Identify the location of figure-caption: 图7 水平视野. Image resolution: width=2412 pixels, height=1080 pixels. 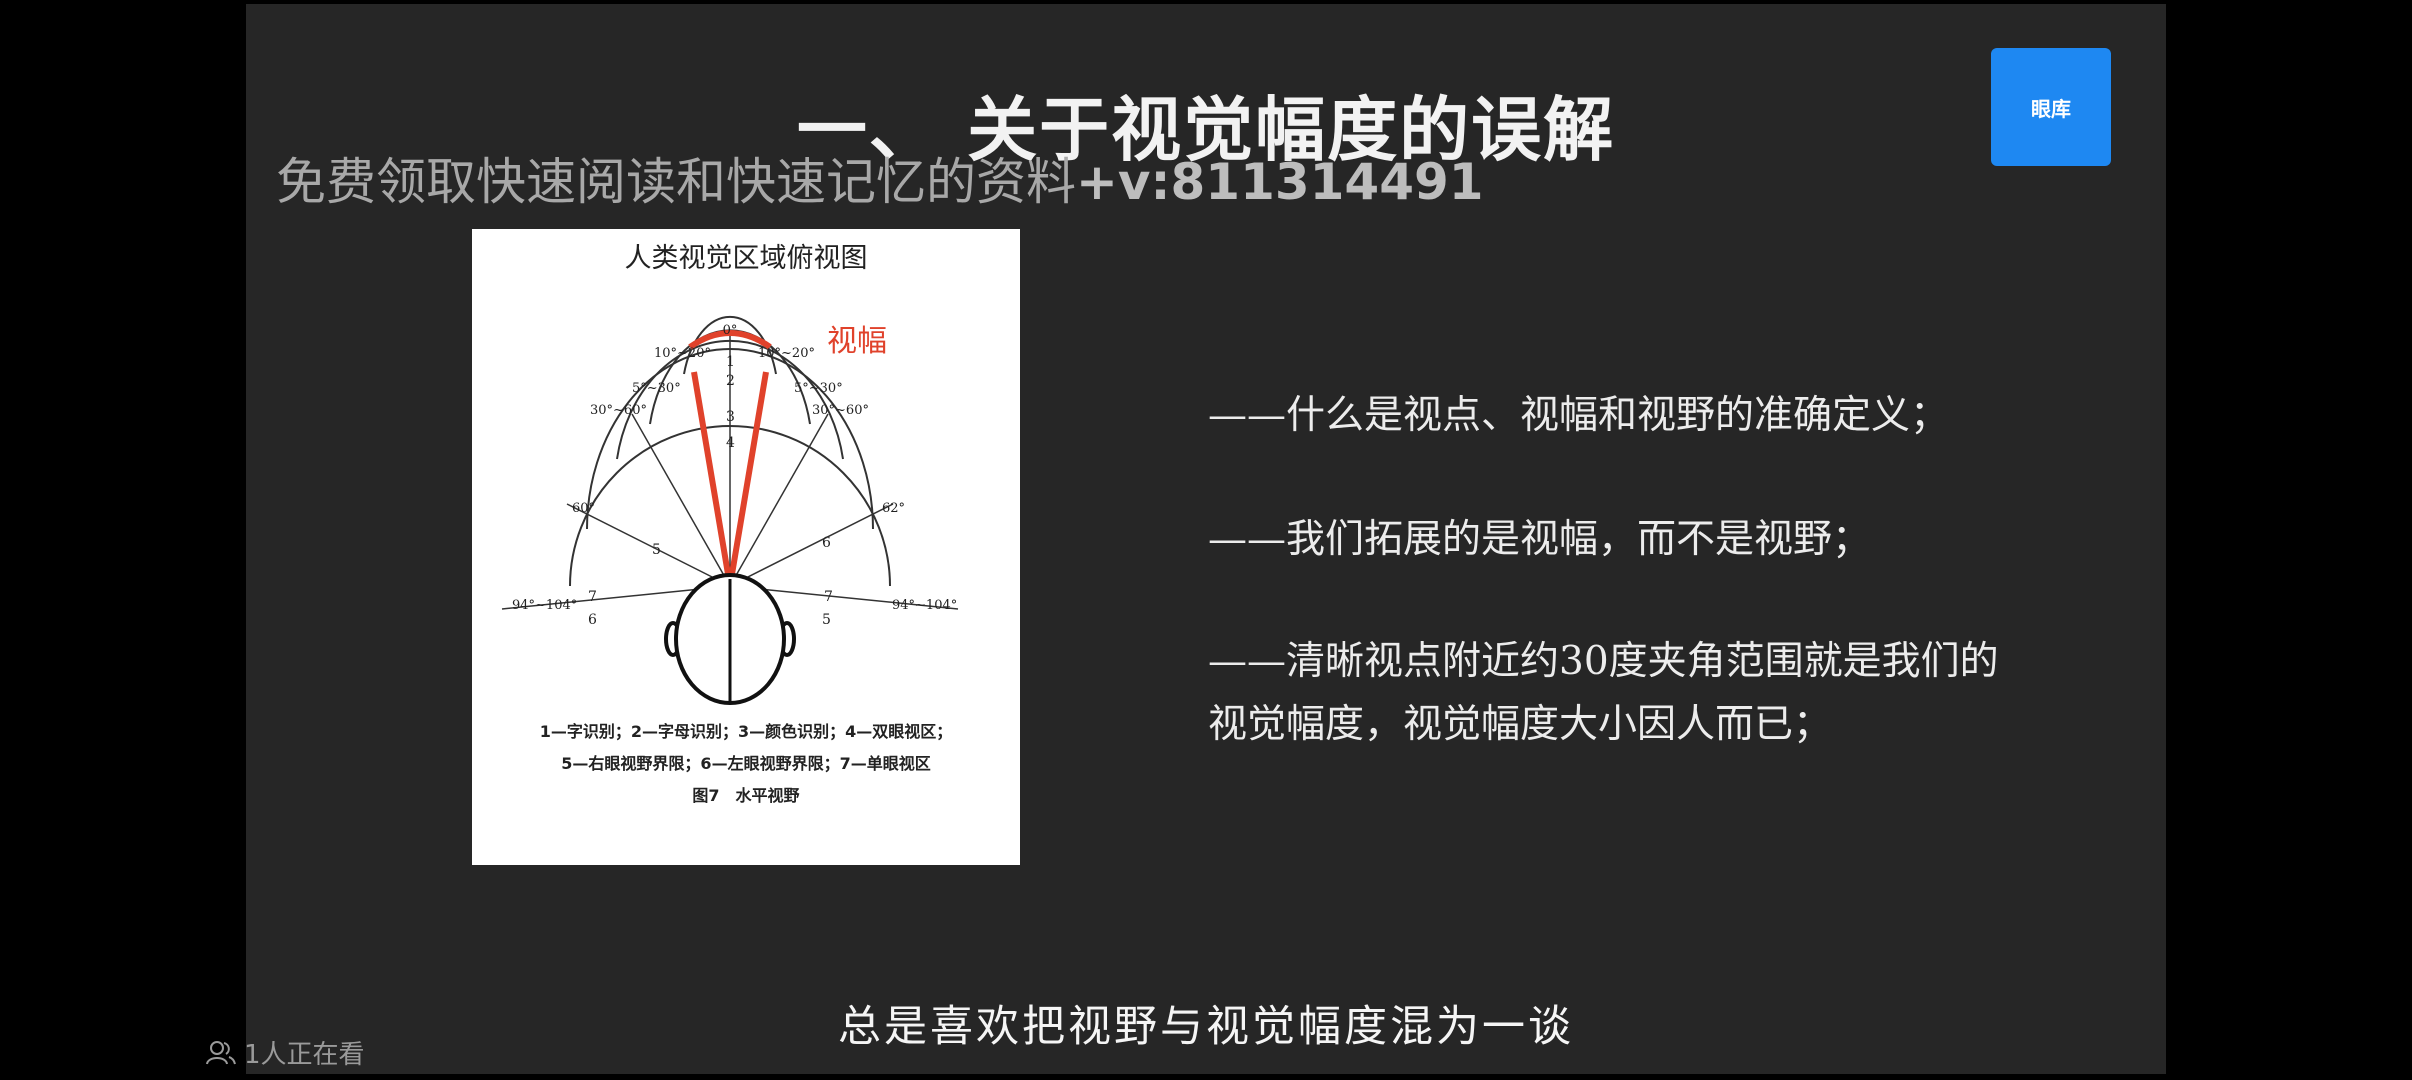
(745, 795).